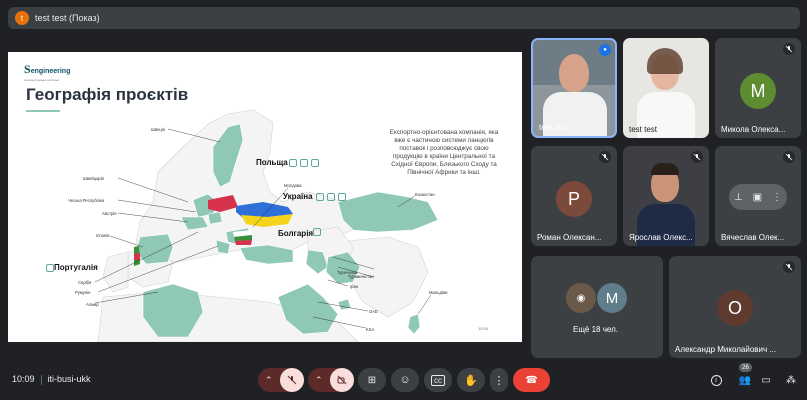 Image resolution: width=807 pixels, height=400 pixels. Describe the element at coordinates (574, 73) in the screenshot. I see `participant-face` at that location.